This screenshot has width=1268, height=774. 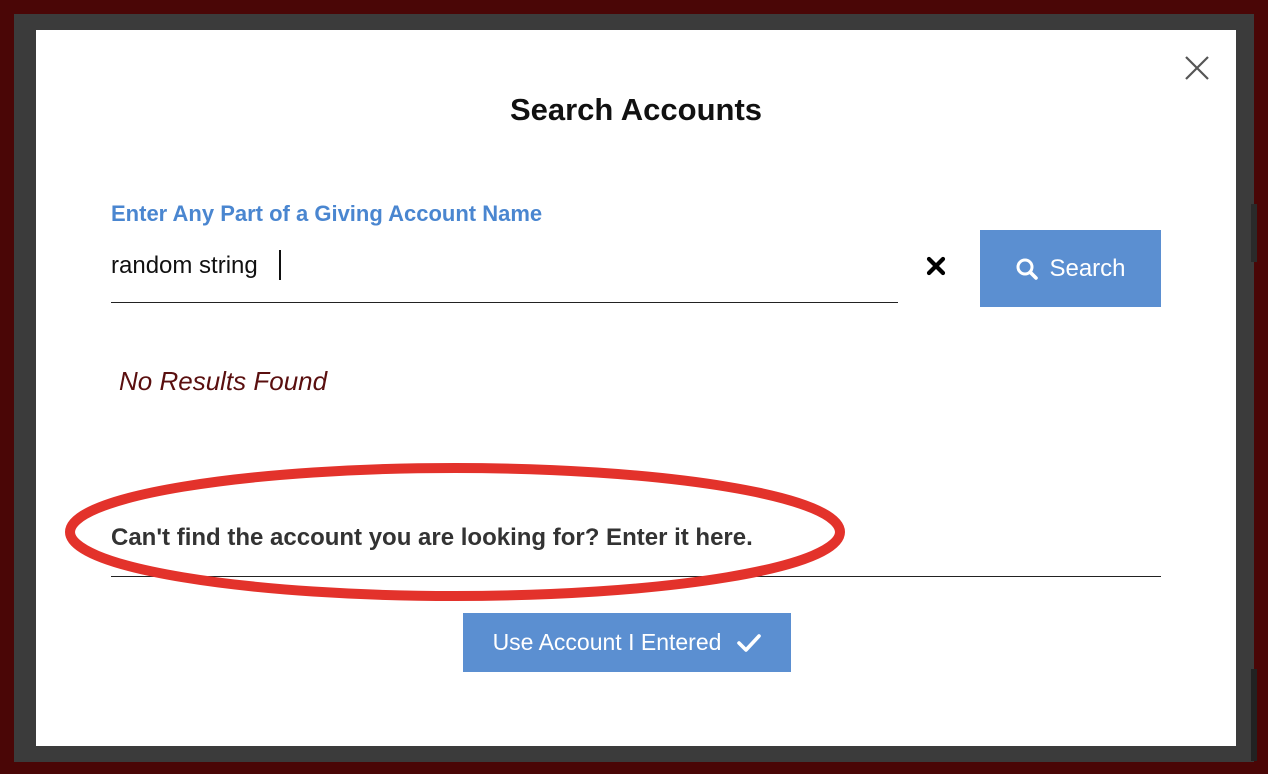 I want to click on clear-x-icon, so click(x=936, y=266).